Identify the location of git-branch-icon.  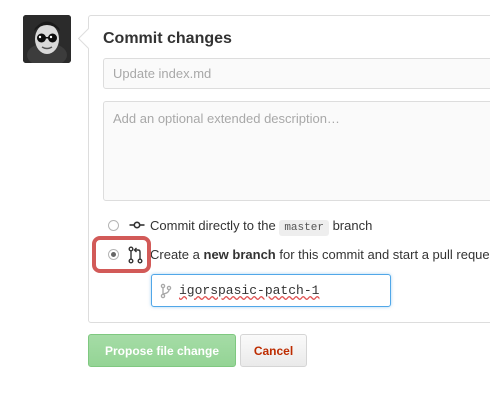
(166, 293).